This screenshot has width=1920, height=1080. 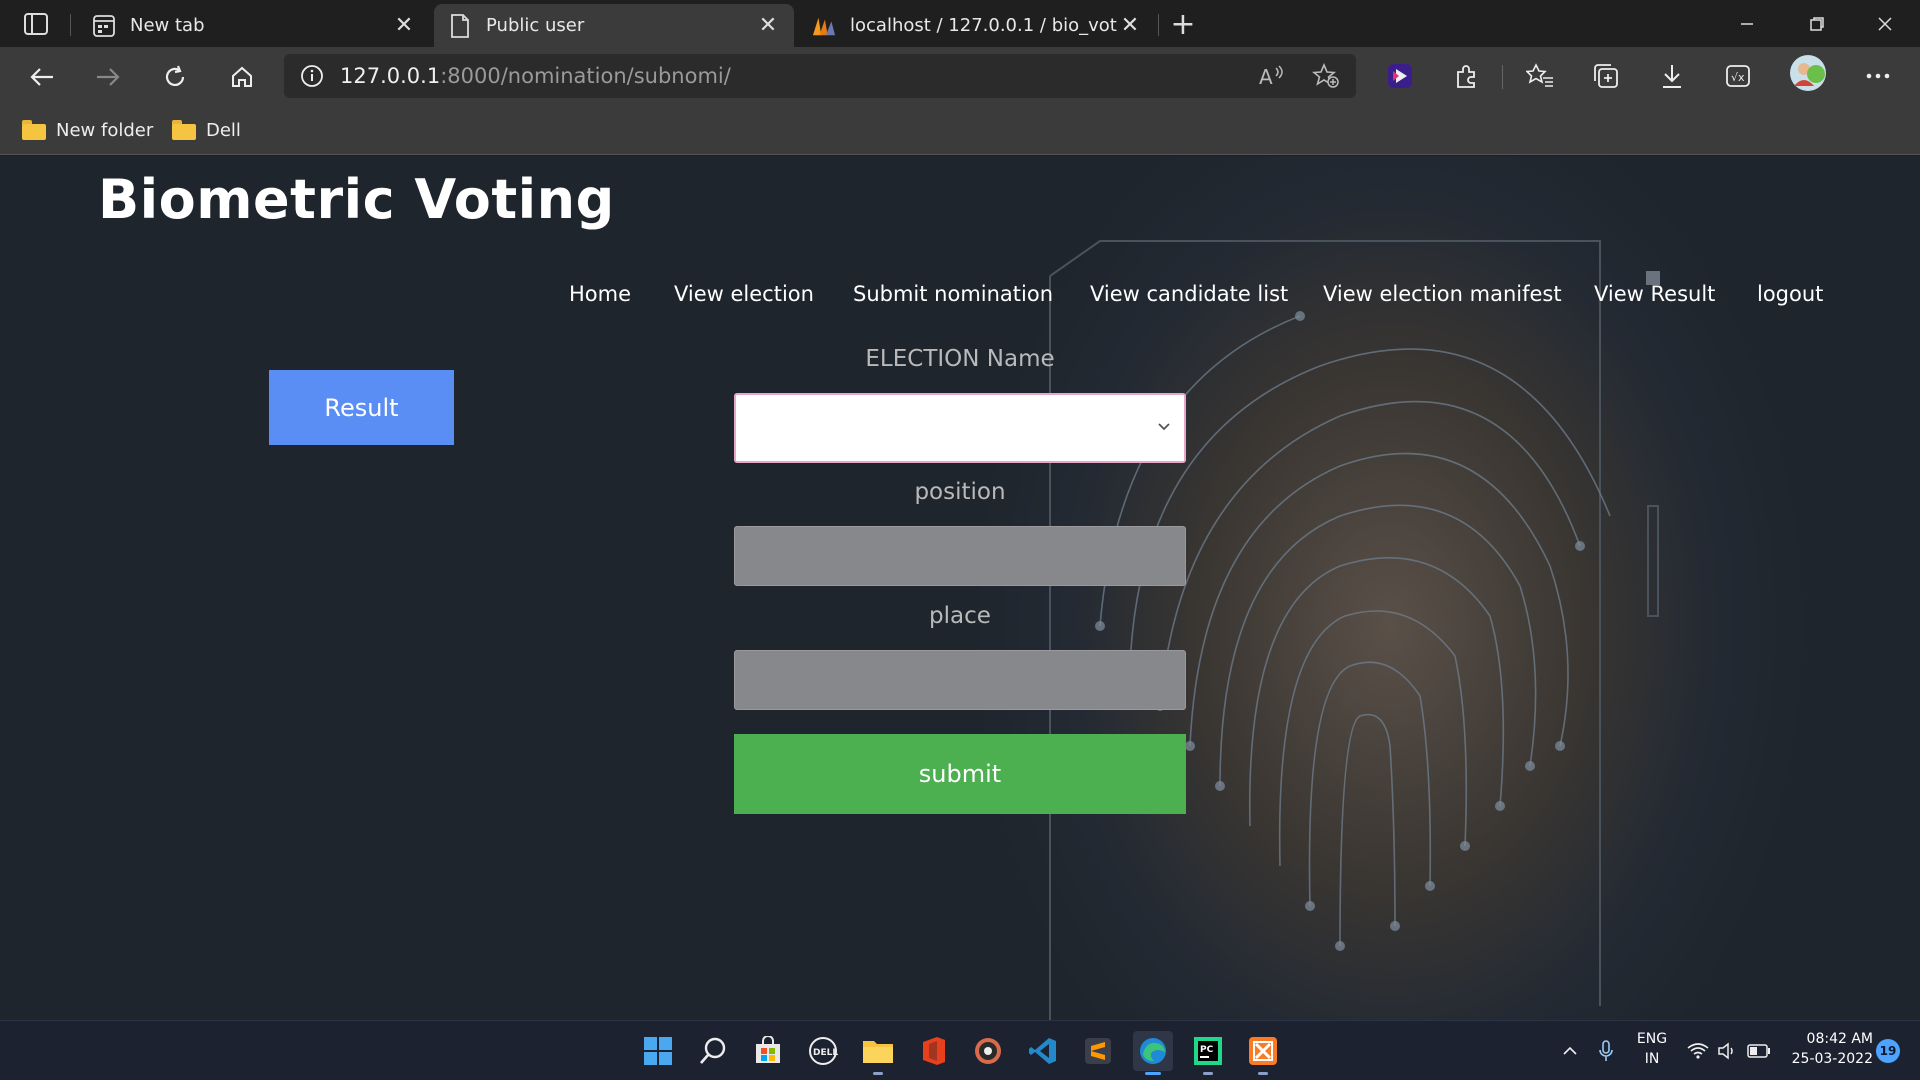 What do you see at coordinates (1502, 77) in the screenshot?
I see `toolbar-separator` at bounding box center [1502, 77].